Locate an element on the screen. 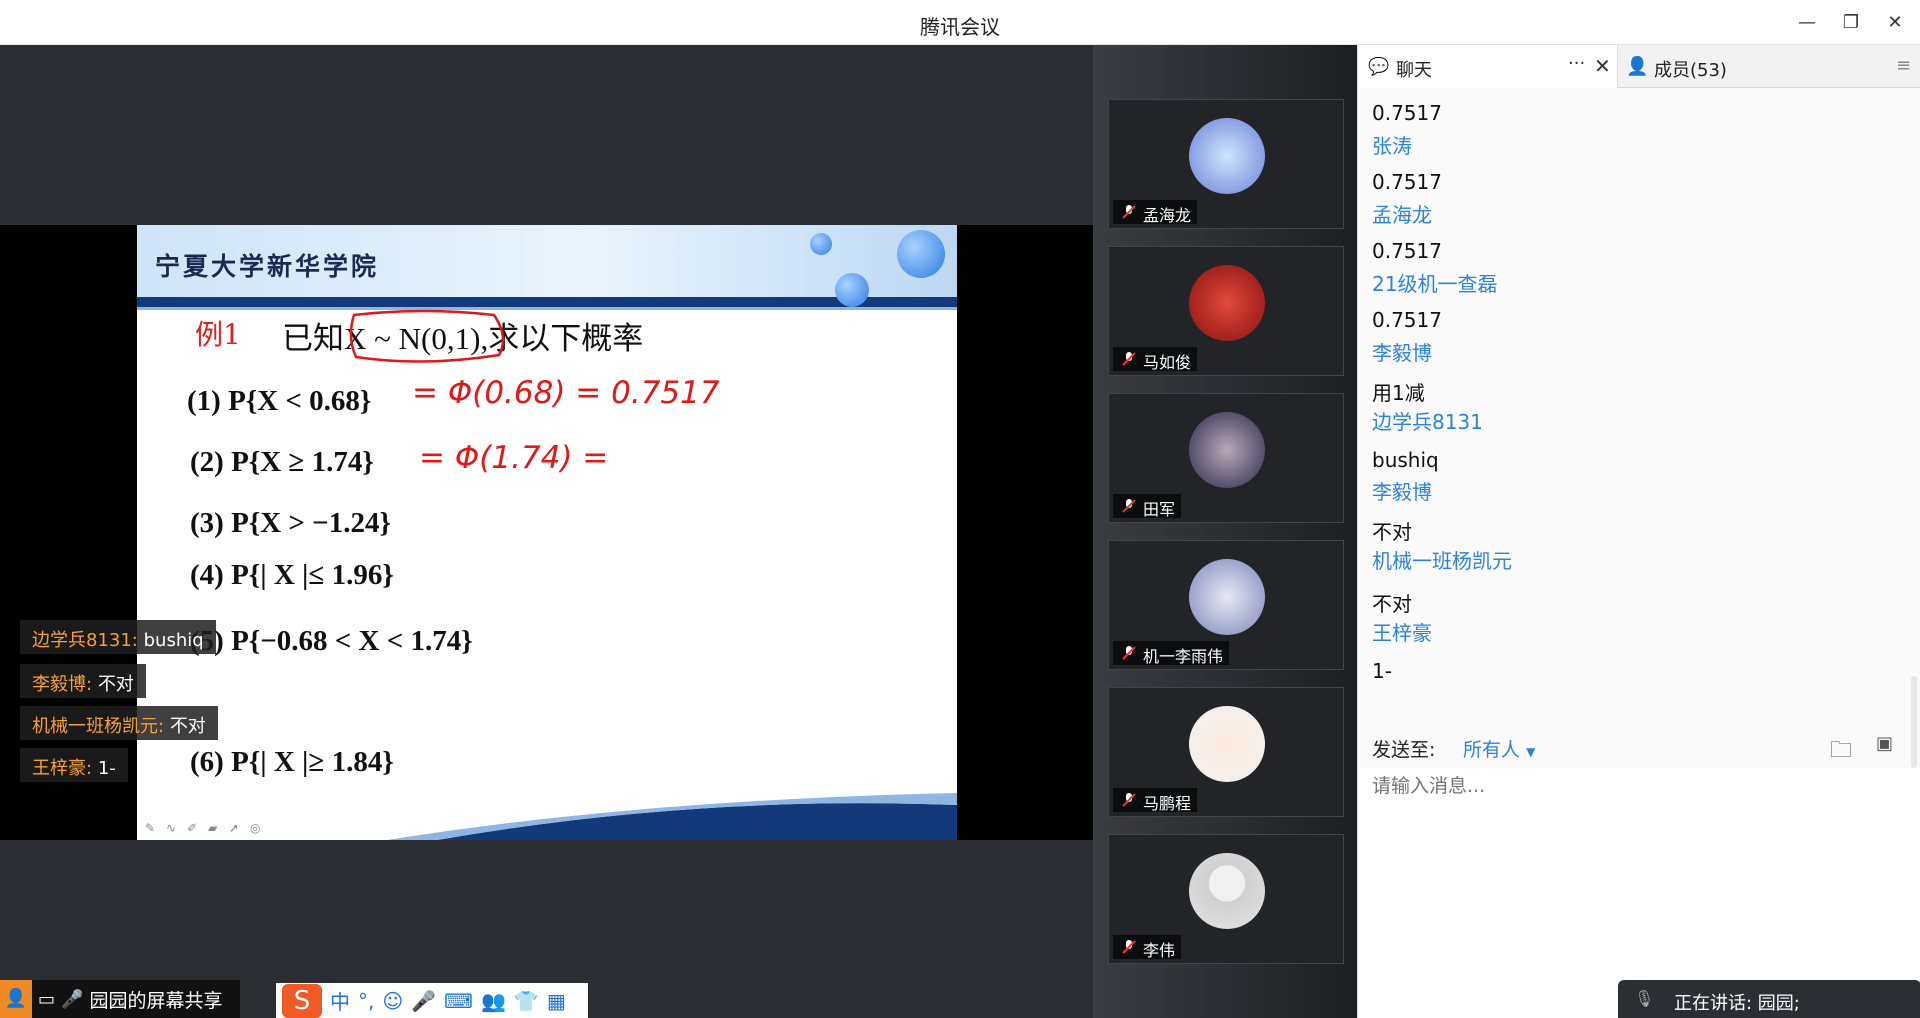 The width and height of the screenshot is (1920, 1018). chat-sender: 王梓豪 is located at coordinates (1402, 631).